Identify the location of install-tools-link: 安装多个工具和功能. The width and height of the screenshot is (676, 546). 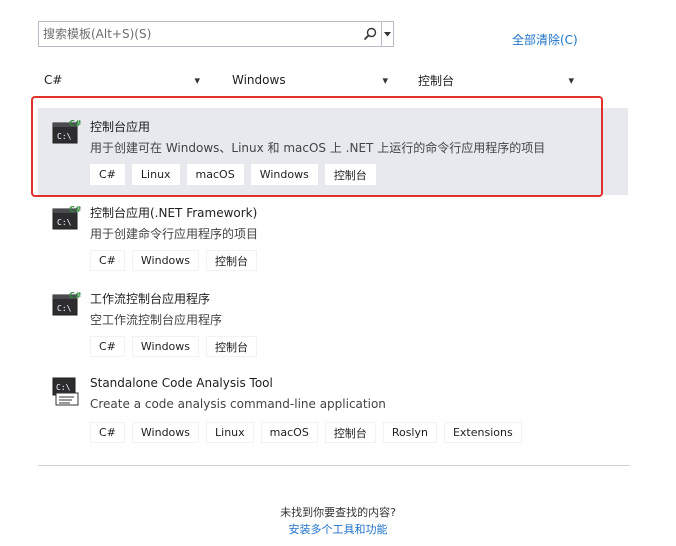
(338, 529).